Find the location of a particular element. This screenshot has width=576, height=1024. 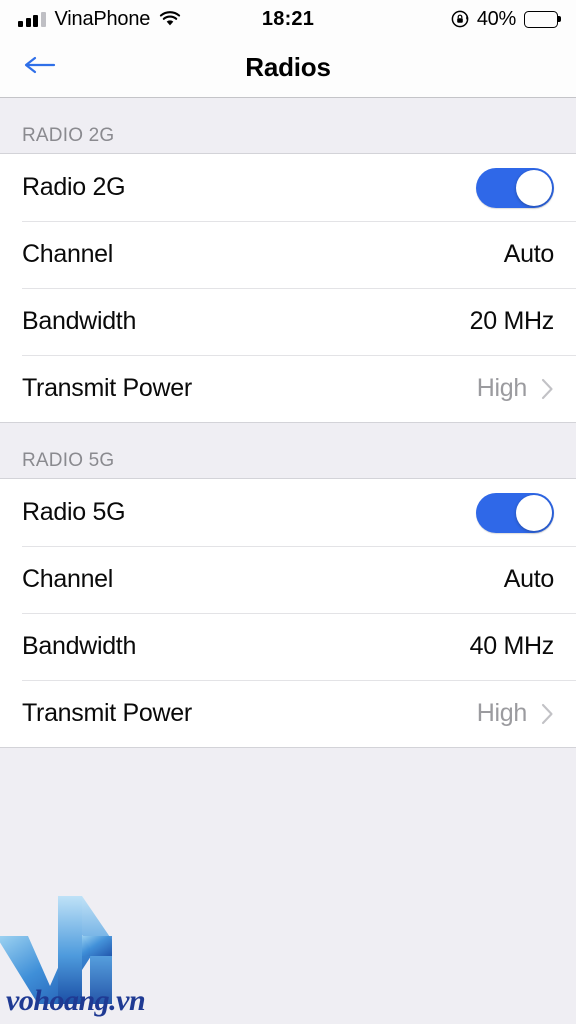

row-radio-5g: Radio 5G is located at coordinates (288, 512).